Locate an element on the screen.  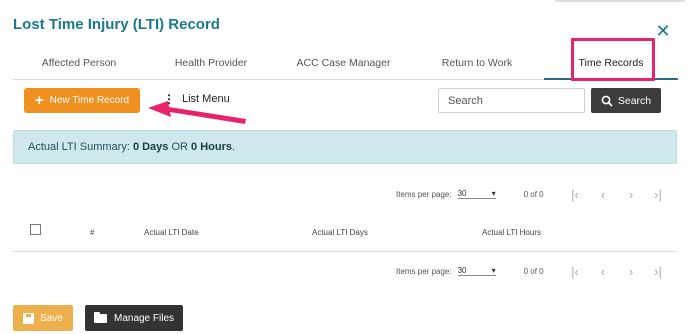
select-all-checkbox is located at coordinates (35, 229).